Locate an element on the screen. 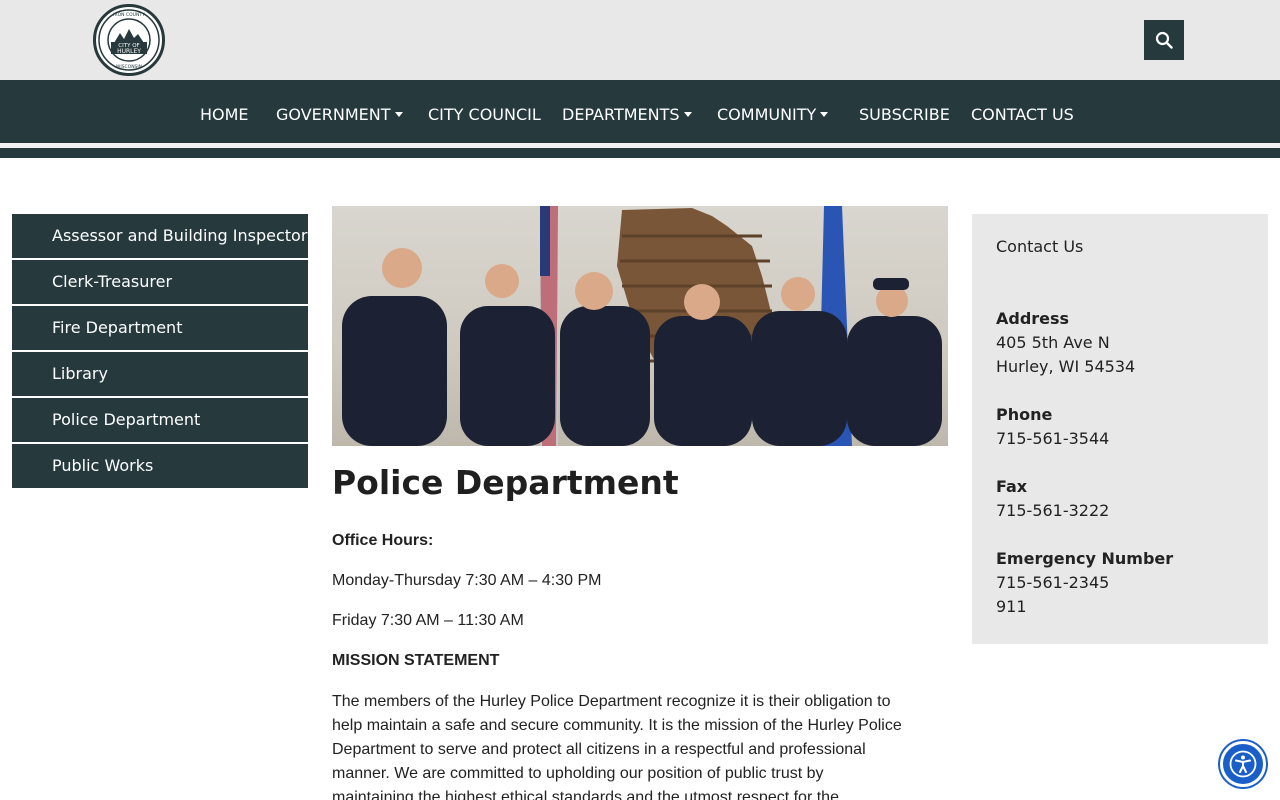 The height and width of the screenshot is (800, 1280). emergency-911: 911 is located at coordinates (1011, 607).